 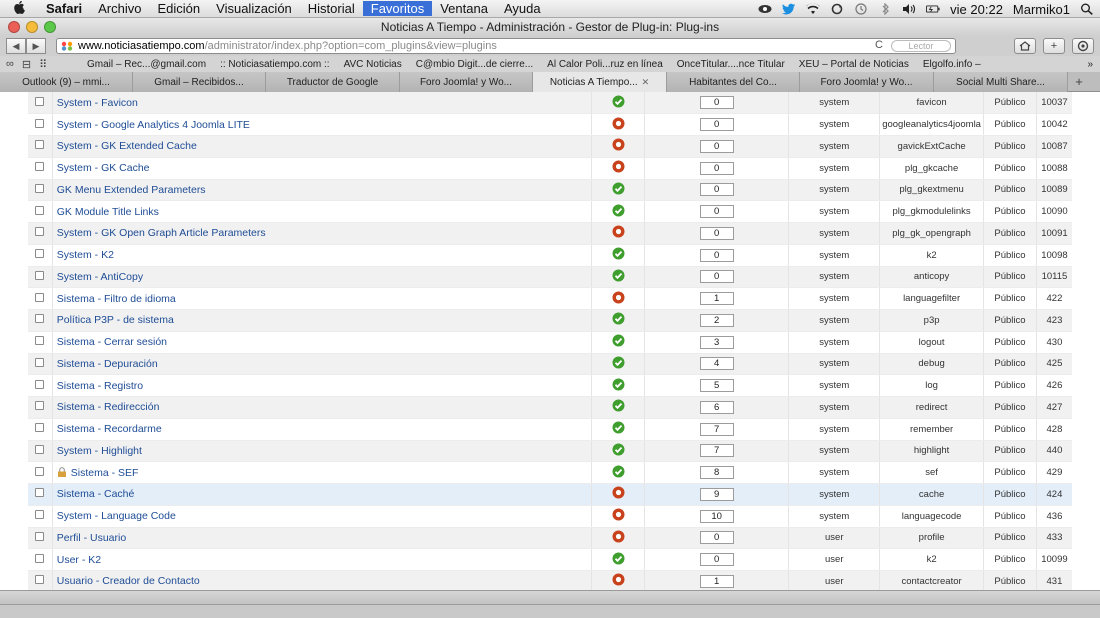 What do you see at coordinates (36, 46) in the screenshot?
I see `forward-button: ▶` at bounding box center [36, 46].